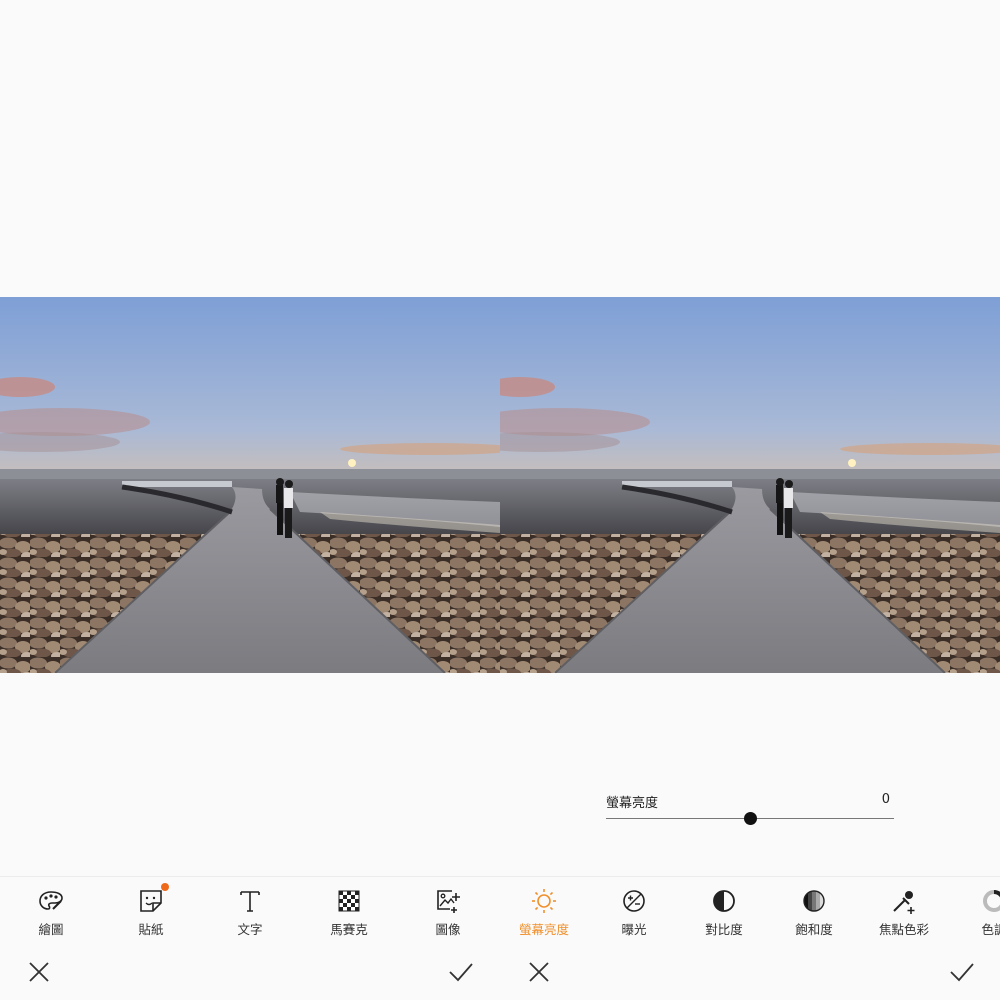  Describe the element at coordinates (990, 929) in the screenshot. I see `tool-label: 色調` at that location.